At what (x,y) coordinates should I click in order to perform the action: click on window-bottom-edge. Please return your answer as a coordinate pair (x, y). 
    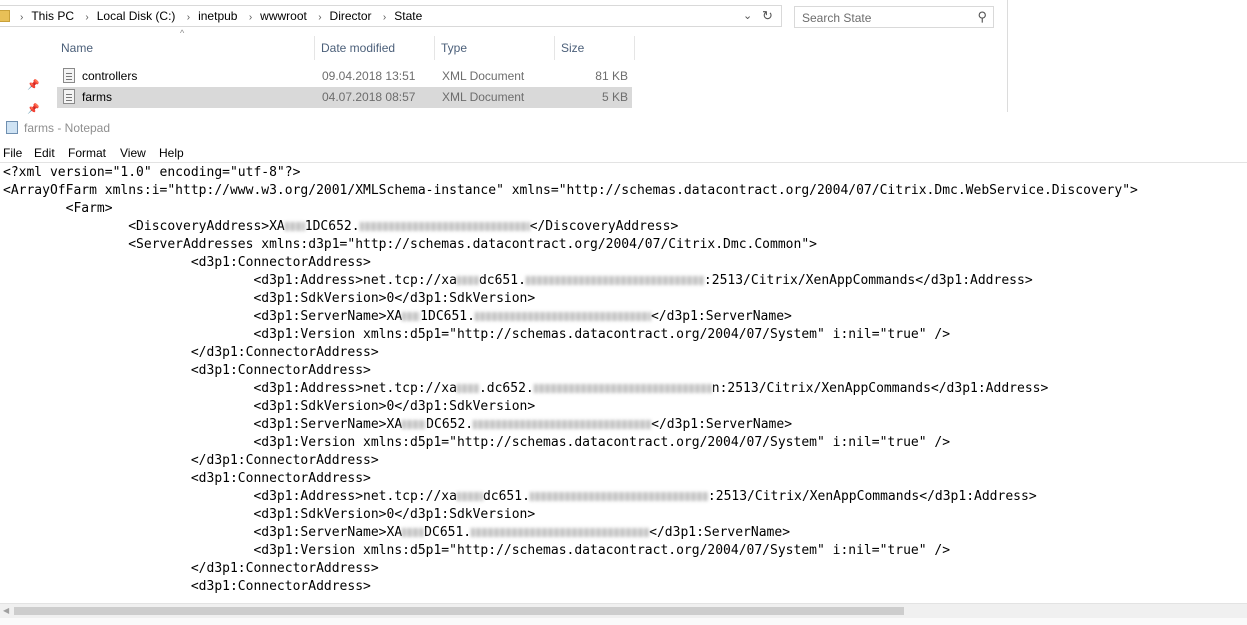
    Looking at the image, I should click on (623, 621).